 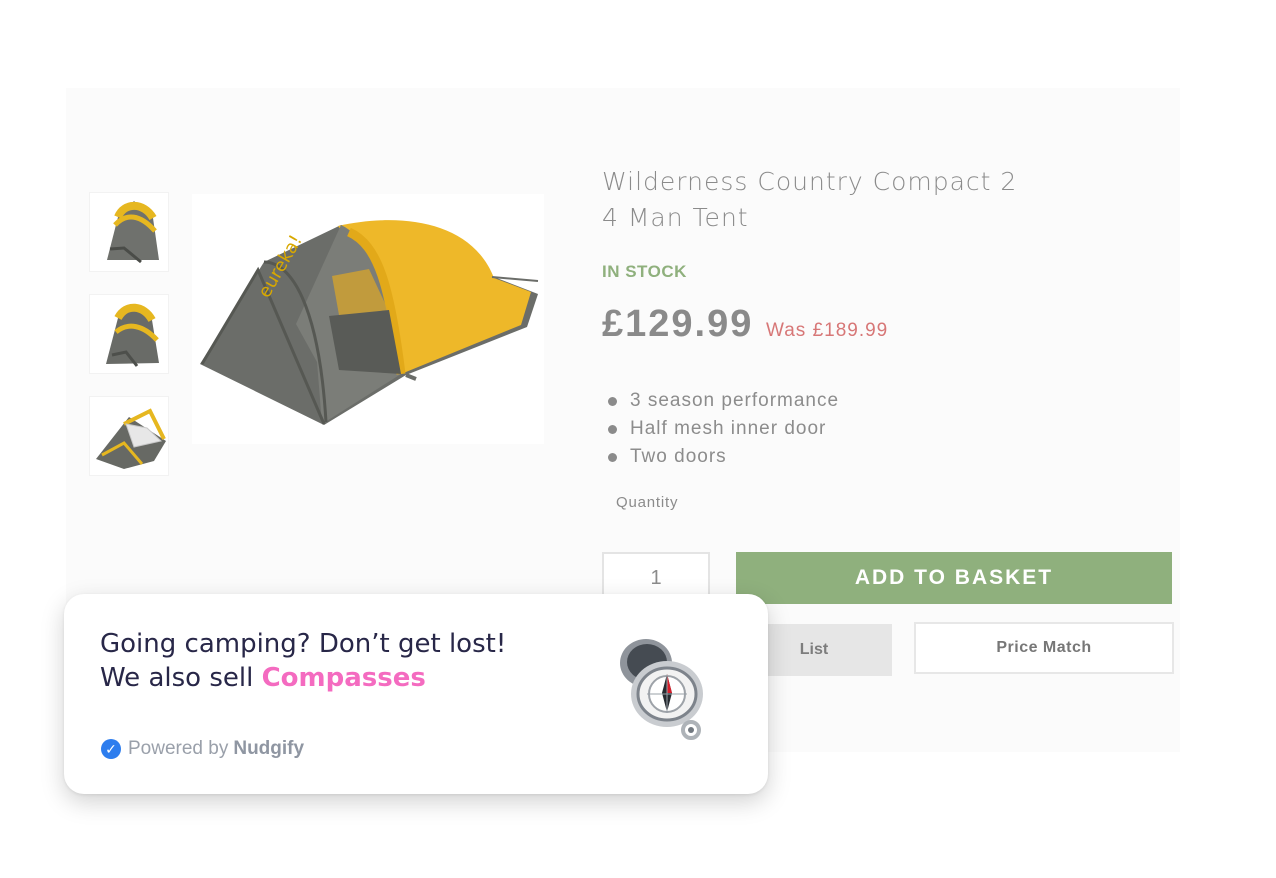 I want to click on nudge-message: We also sell Compasses, so click(x=263, y=678).